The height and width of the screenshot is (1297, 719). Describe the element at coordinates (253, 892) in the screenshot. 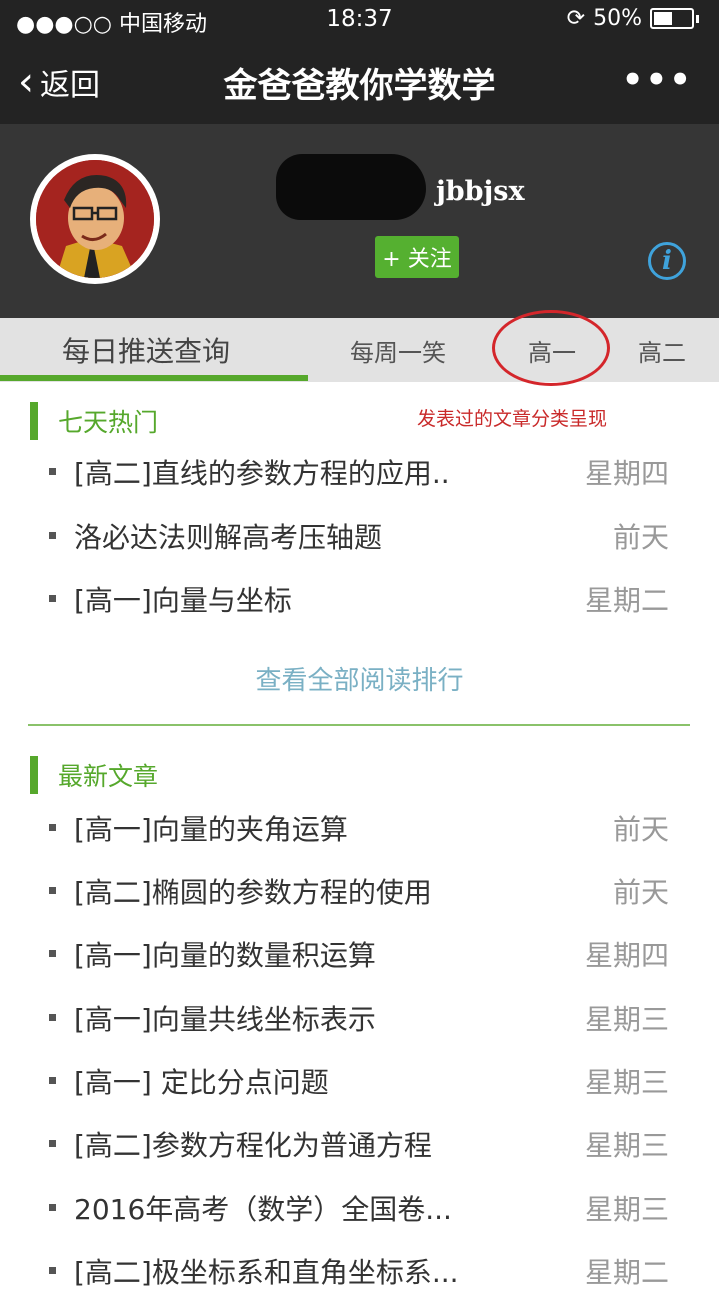

I see `article-title: [高二]椭圆的参数方程的使用` at that location.